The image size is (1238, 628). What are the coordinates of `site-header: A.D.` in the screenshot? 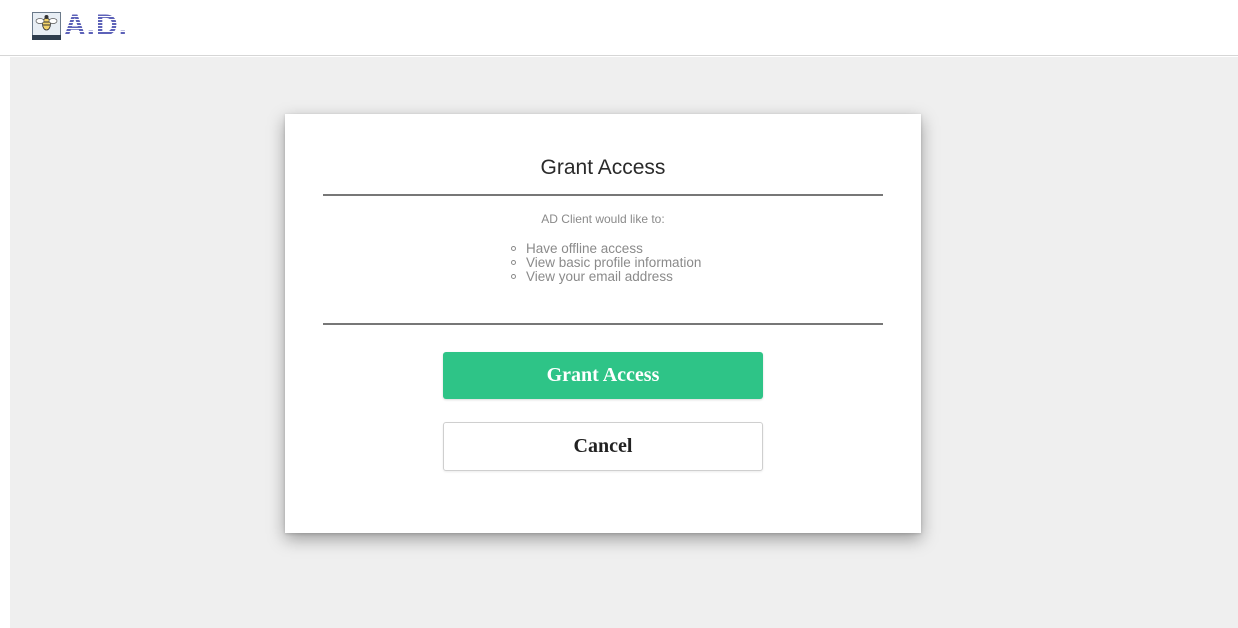 It's located at (619, 28).